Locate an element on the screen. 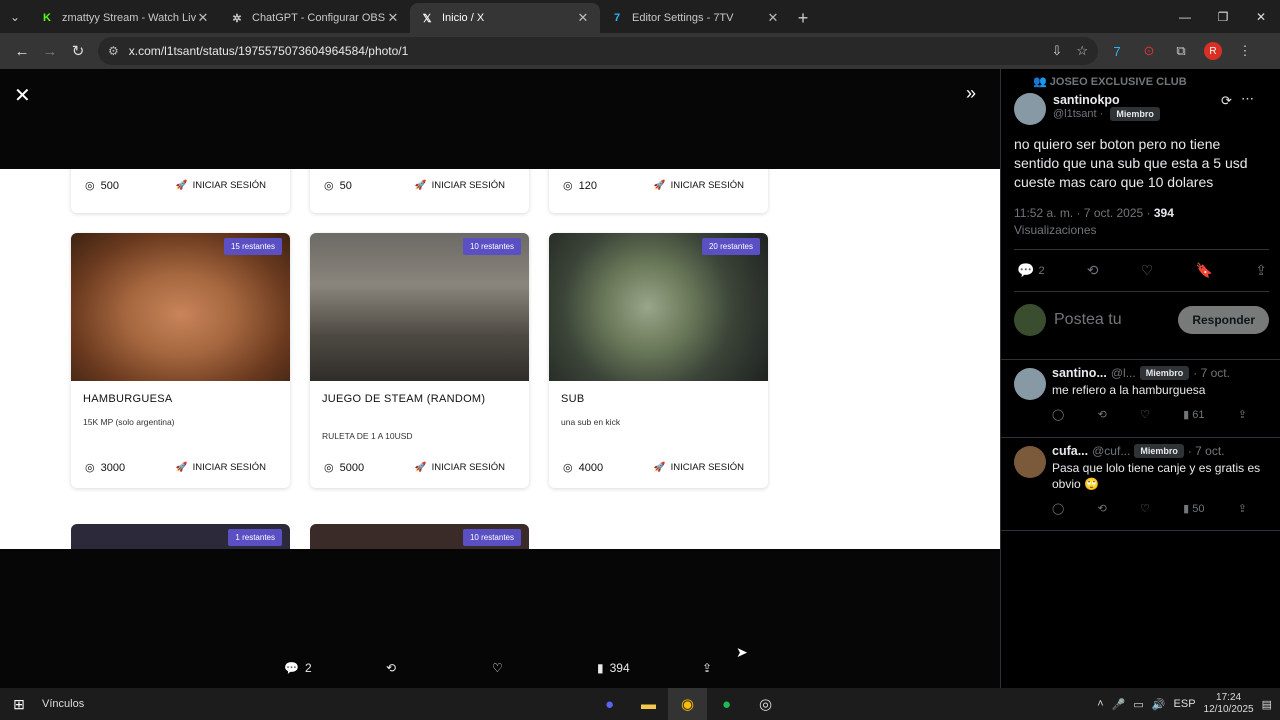 The height and width of the screenshot is (720, 1280). views-icon: ▮ 50 is located at coordinates (1193, 508).